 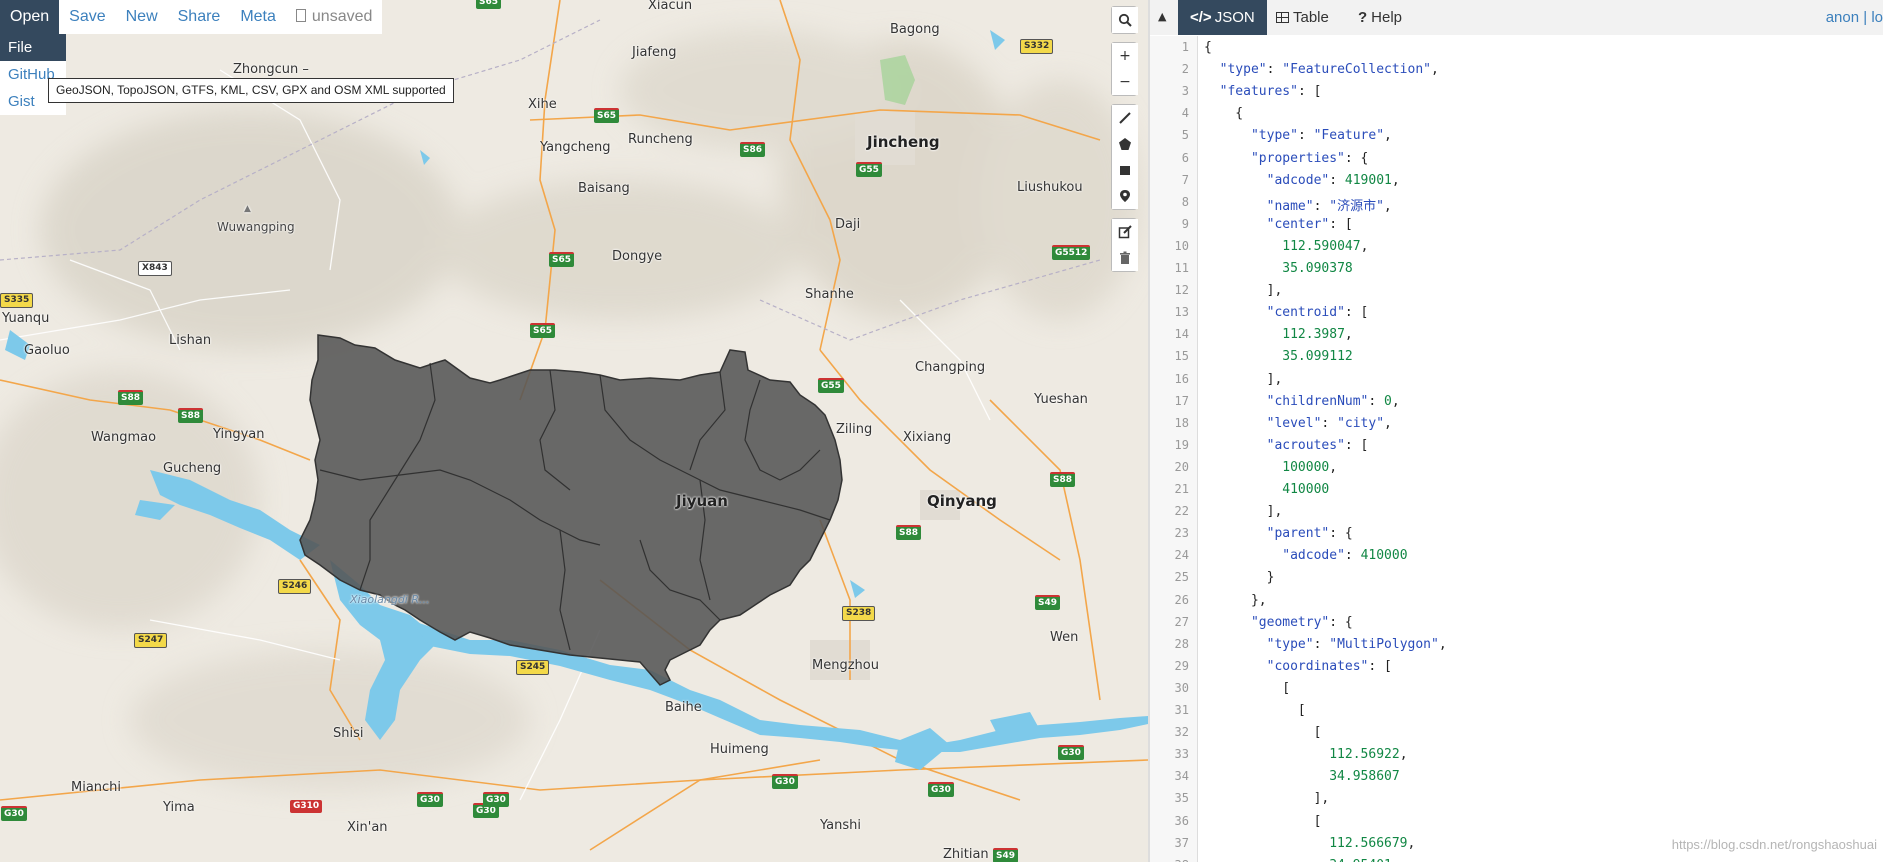 What do you see at coordinates (571, 510) in the screenshot?
I see `jiyuan-polygon` at bounding box center [571, 510].